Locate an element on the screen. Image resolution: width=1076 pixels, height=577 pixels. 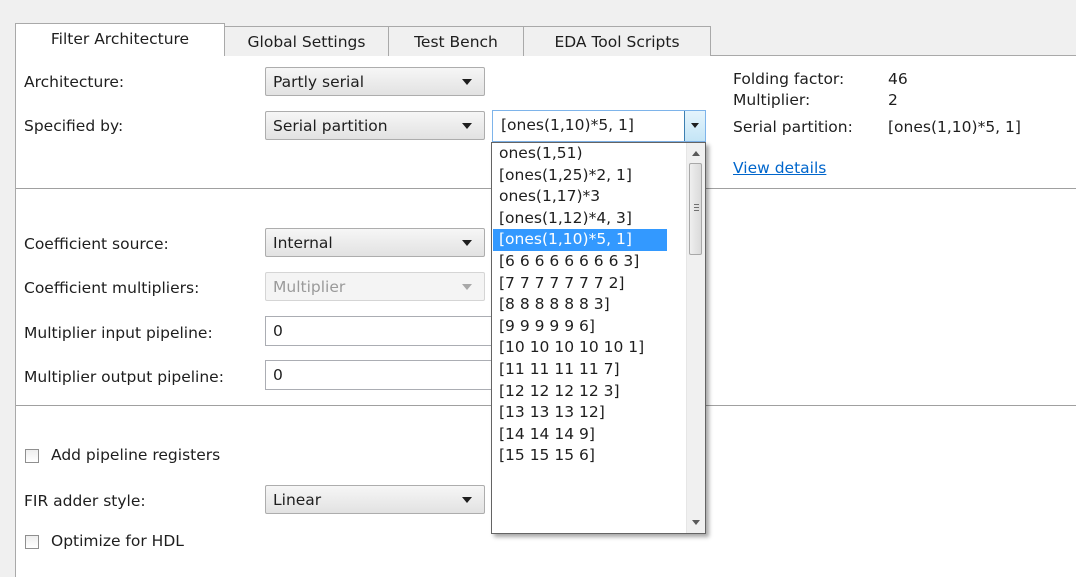
tab-global-settings: Global Settings is located at coordinates (306, 41).